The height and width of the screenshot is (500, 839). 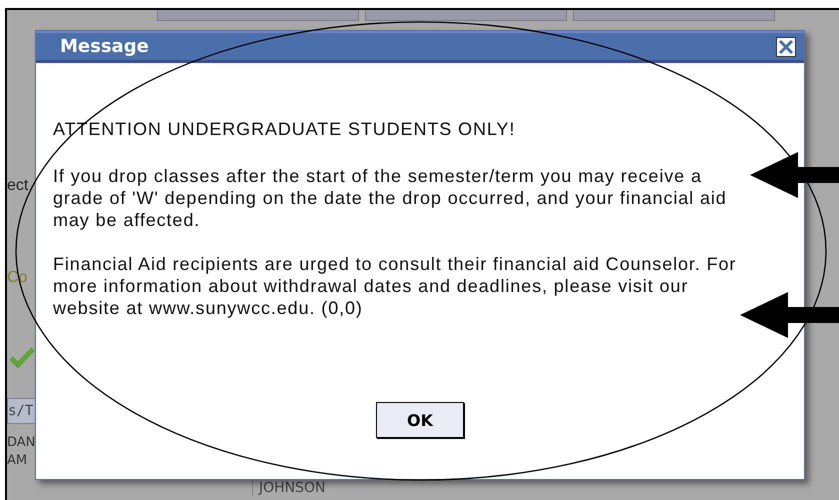 I want to click on message-paragraph: Financial Aid recipients are urged to consult their financial aid Counselor. For more information about withdrawal dates and deadlines, please visit our website at www.sunywcc.edu. (0,0), so click(x=395, y=286).